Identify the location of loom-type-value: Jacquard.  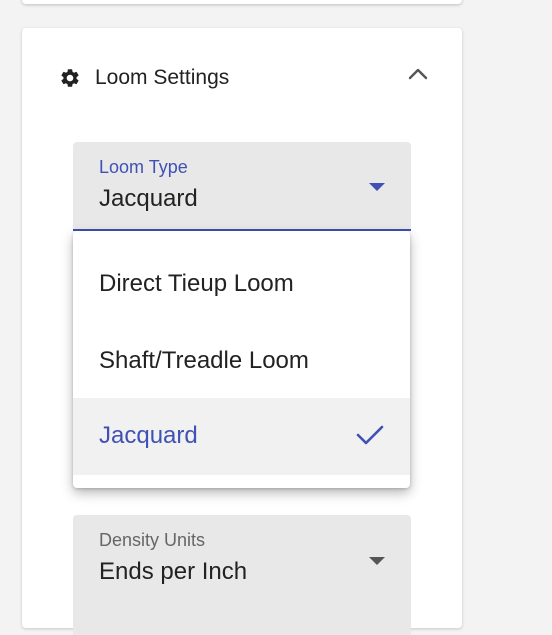
(148, 198).